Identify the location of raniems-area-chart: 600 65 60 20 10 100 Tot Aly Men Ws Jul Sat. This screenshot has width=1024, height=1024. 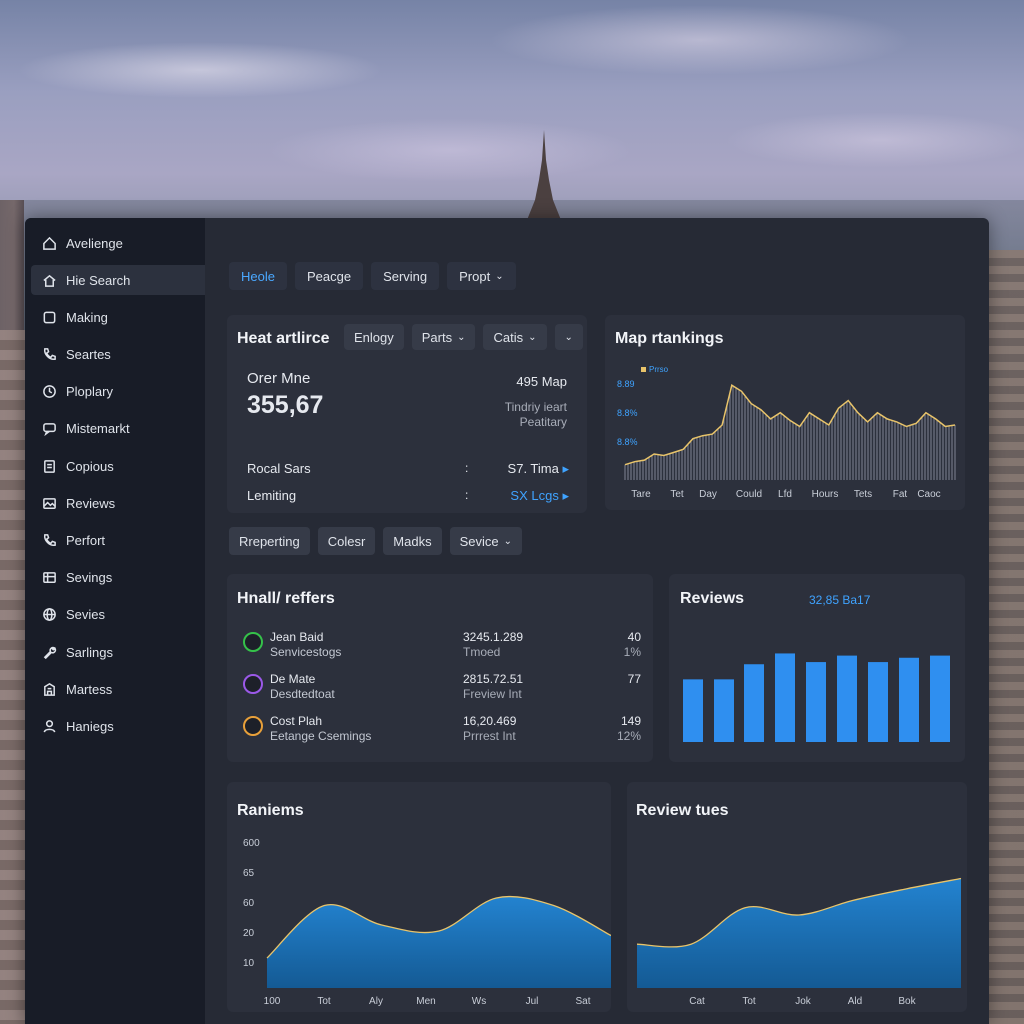
(427, 922).